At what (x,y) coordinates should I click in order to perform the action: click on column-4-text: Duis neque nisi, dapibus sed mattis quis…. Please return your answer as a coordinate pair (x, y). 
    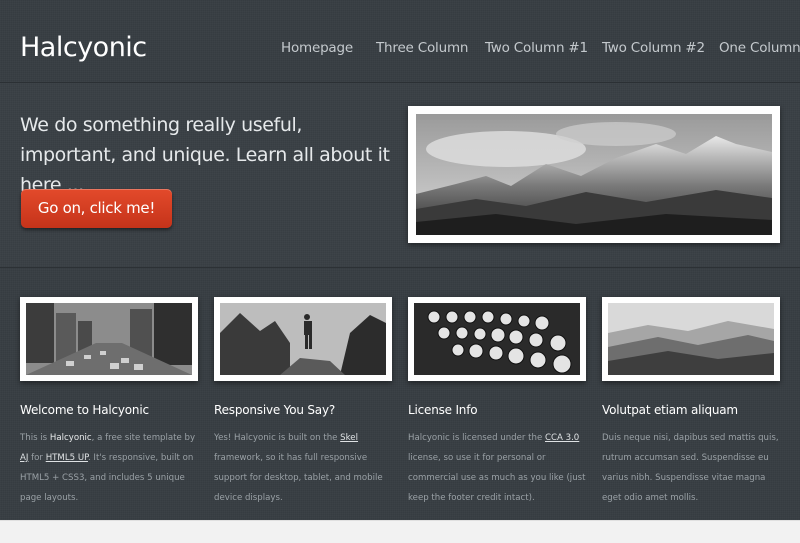
    Looking at the image, I should click on (693, 468).